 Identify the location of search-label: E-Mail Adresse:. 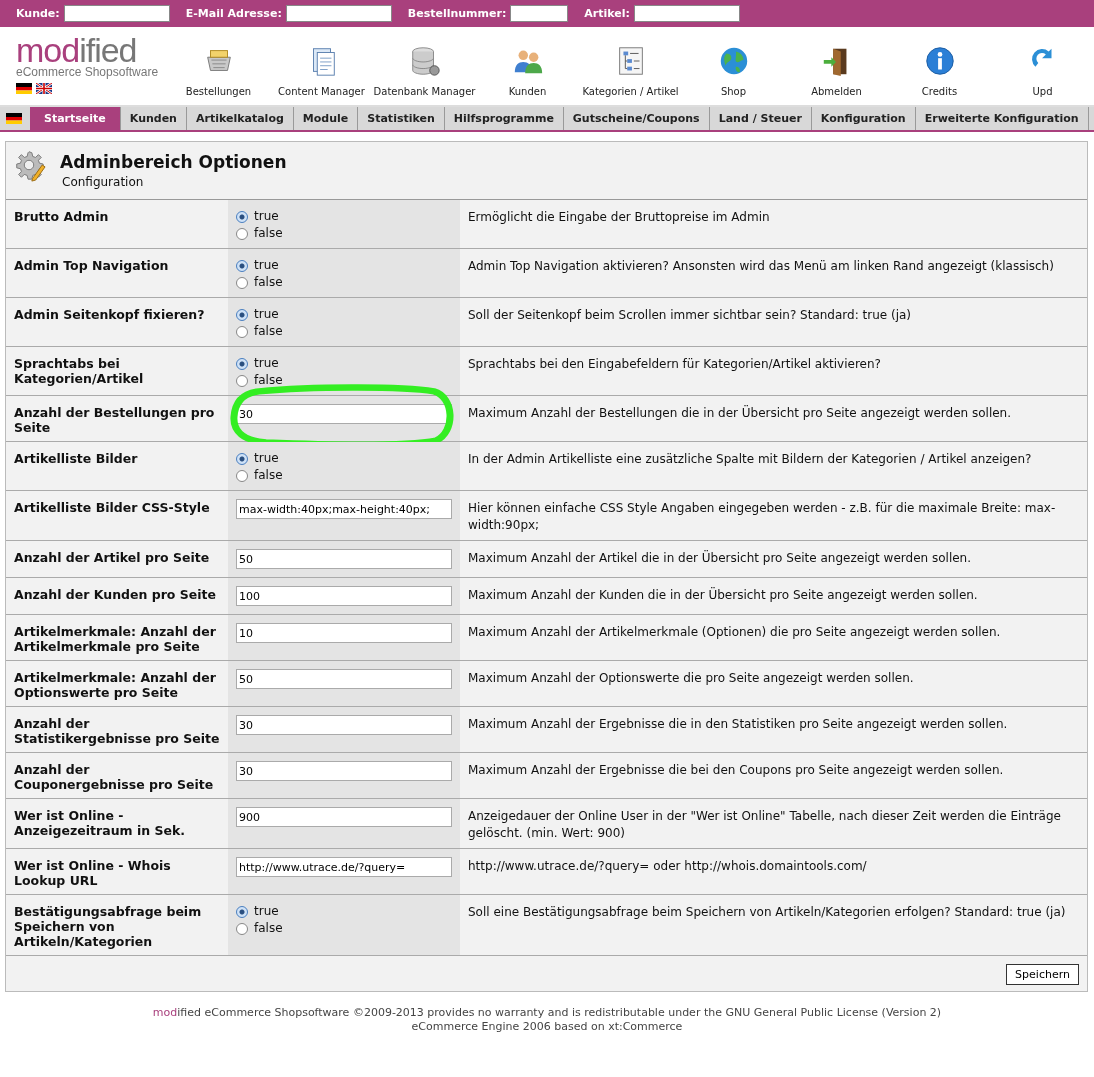
(233, 13).